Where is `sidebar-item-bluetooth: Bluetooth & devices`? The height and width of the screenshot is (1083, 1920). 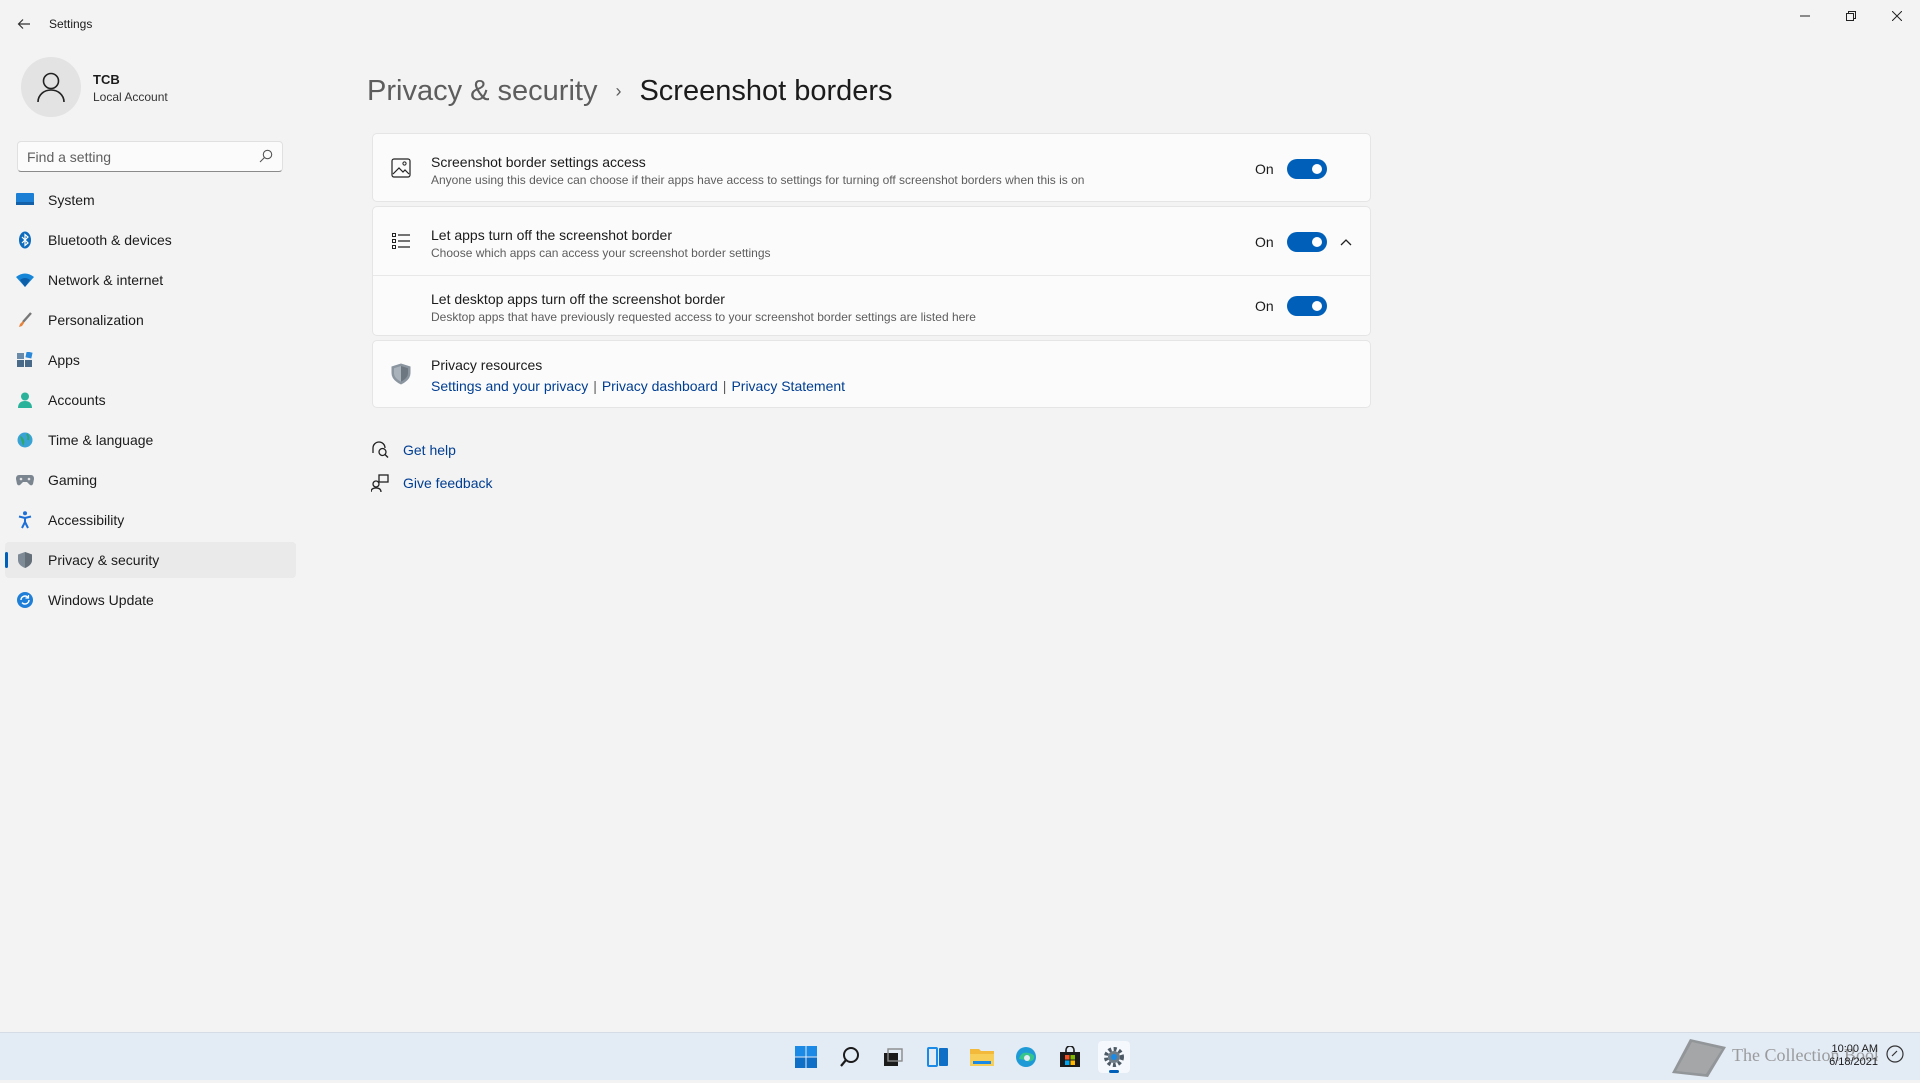
sidebar-item-bluetooth: Bluetooth & devices is located at coordinates (150, 240).